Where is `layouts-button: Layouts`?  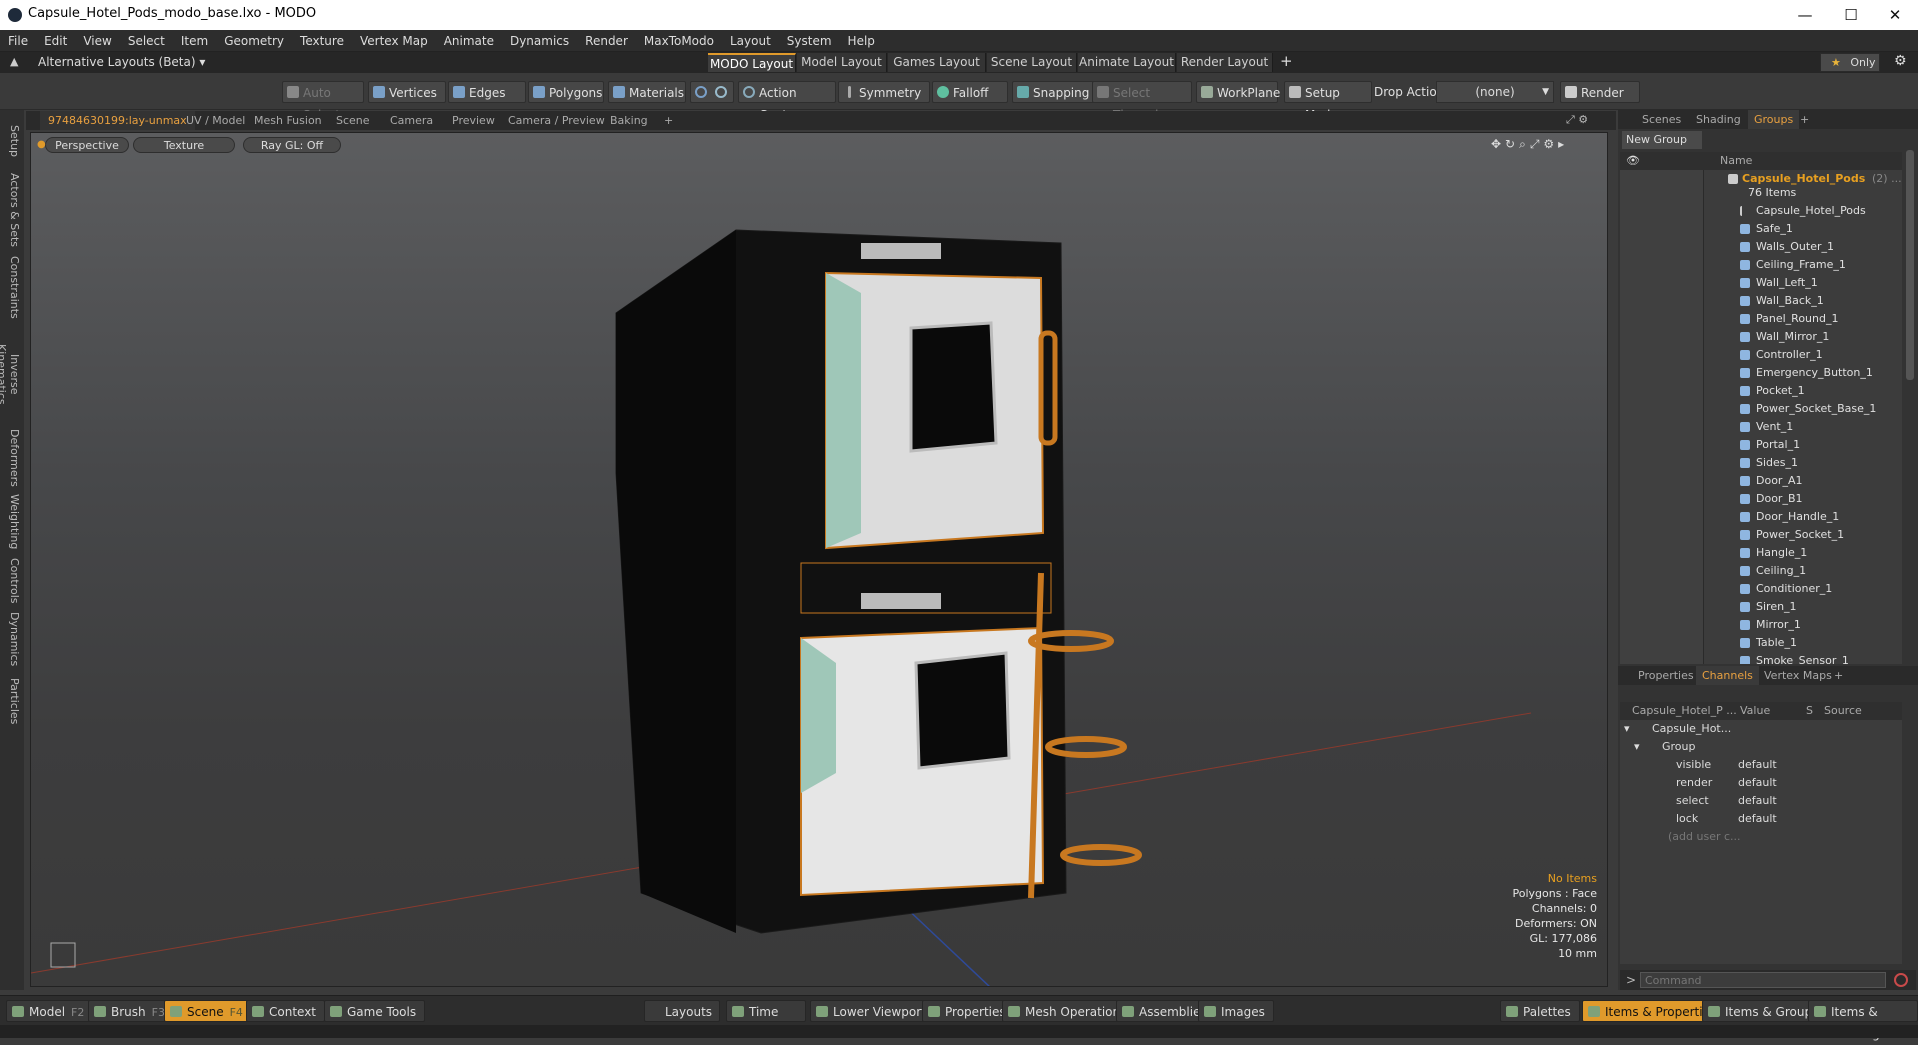
layouts-button: Layouts is located at coordinates (682, 1011).